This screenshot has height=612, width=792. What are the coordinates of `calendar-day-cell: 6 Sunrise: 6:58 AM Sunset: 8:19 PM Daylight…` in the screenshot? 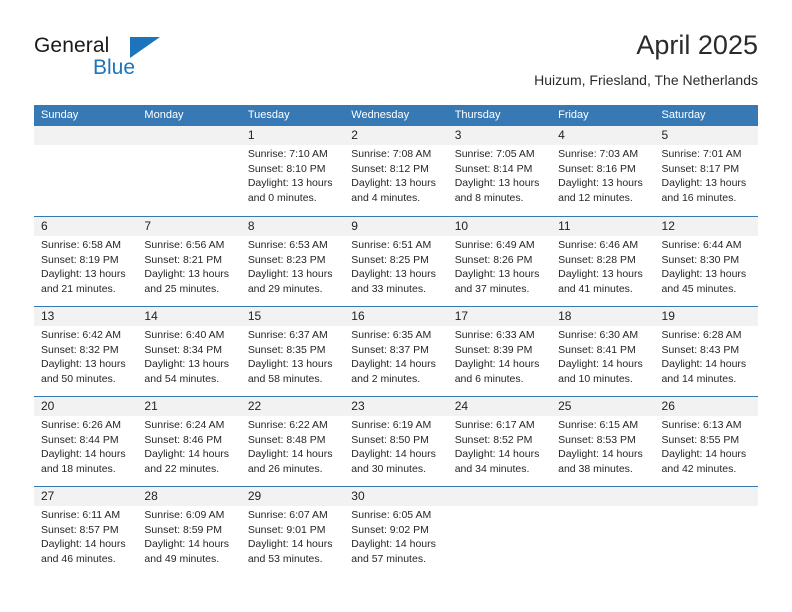 It's located at (86, 261).